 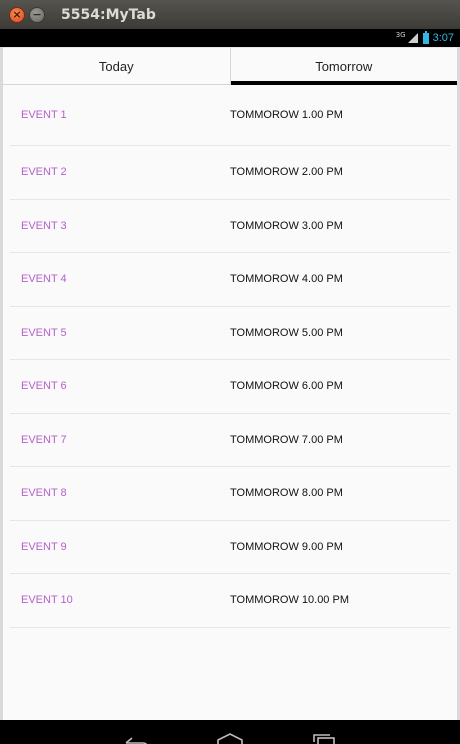 I want to click on list-item: EVENT 2 TOMMOROW 2.00 PM, so click(x=230, y=173).